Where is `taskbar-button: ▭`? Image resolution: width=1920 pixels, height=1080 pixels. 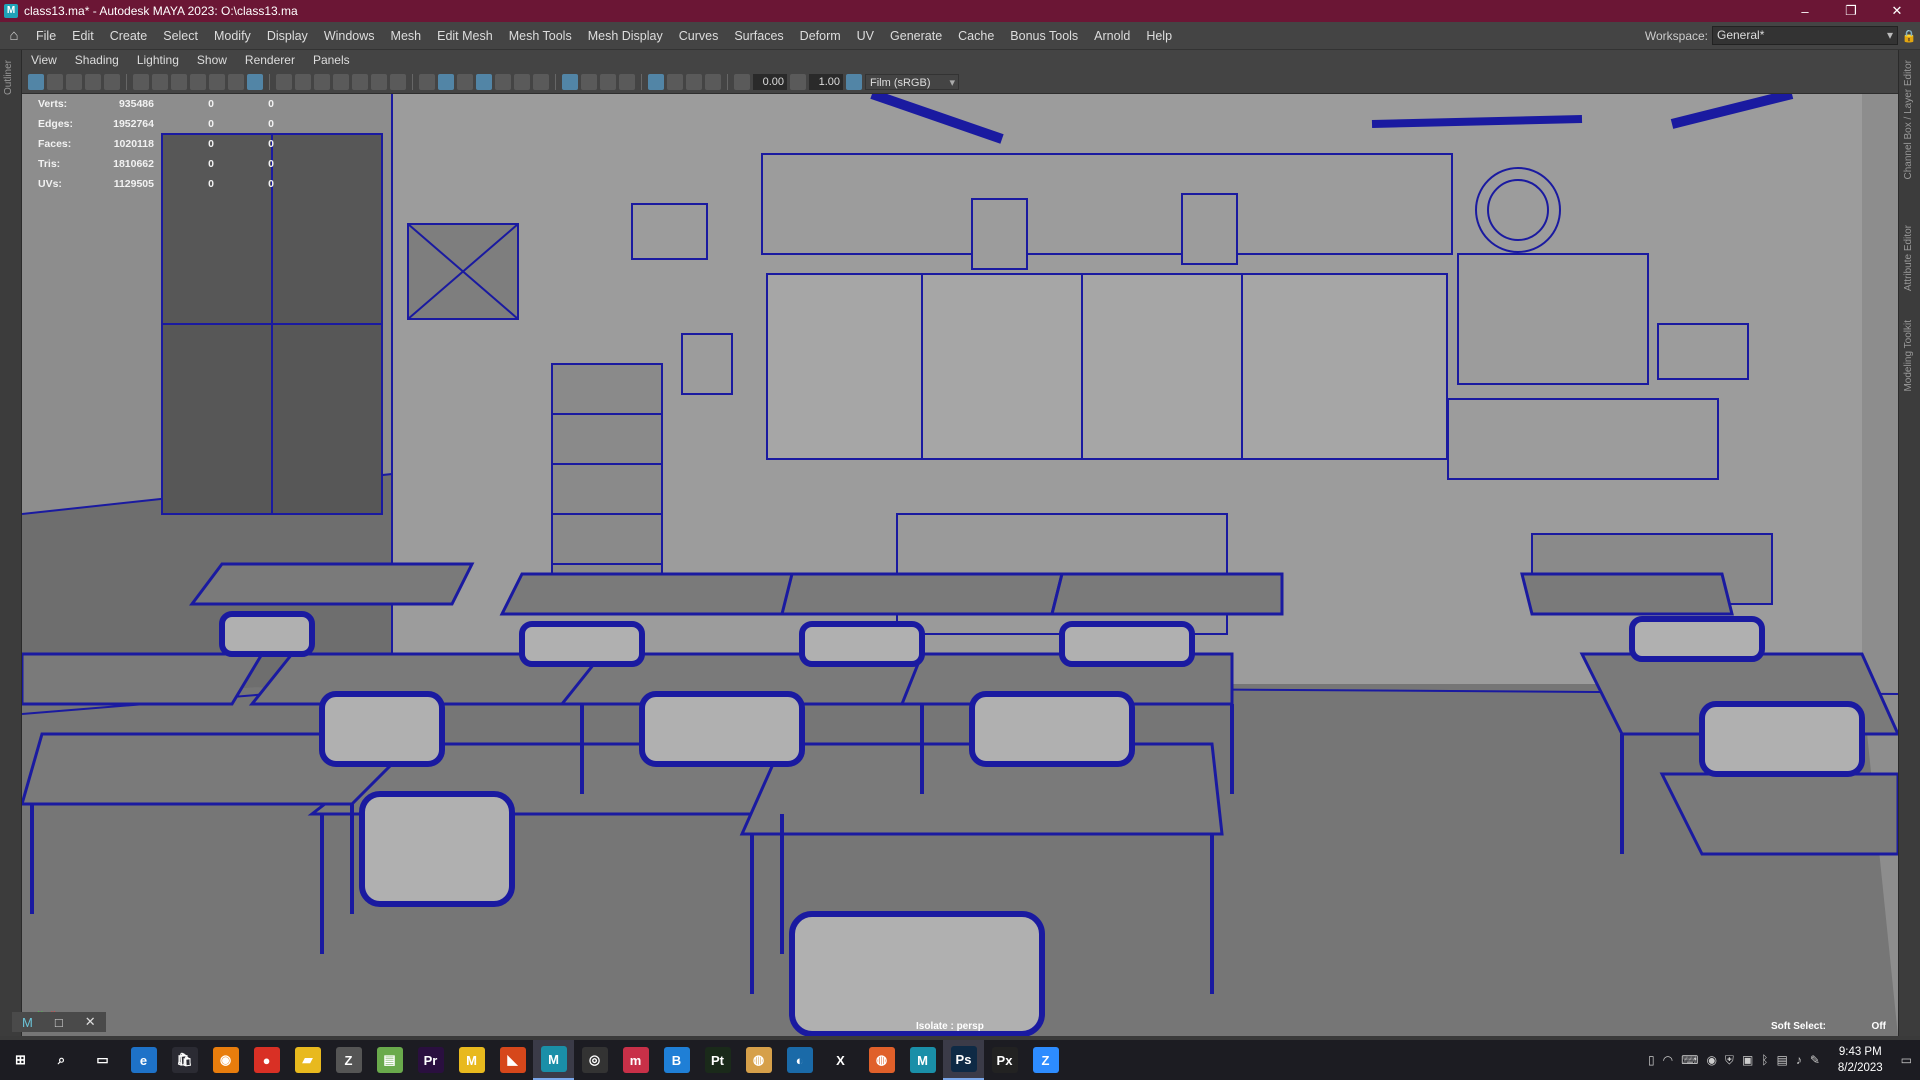 taskbar-button: ▭ is located at coordinates (102, 1060).